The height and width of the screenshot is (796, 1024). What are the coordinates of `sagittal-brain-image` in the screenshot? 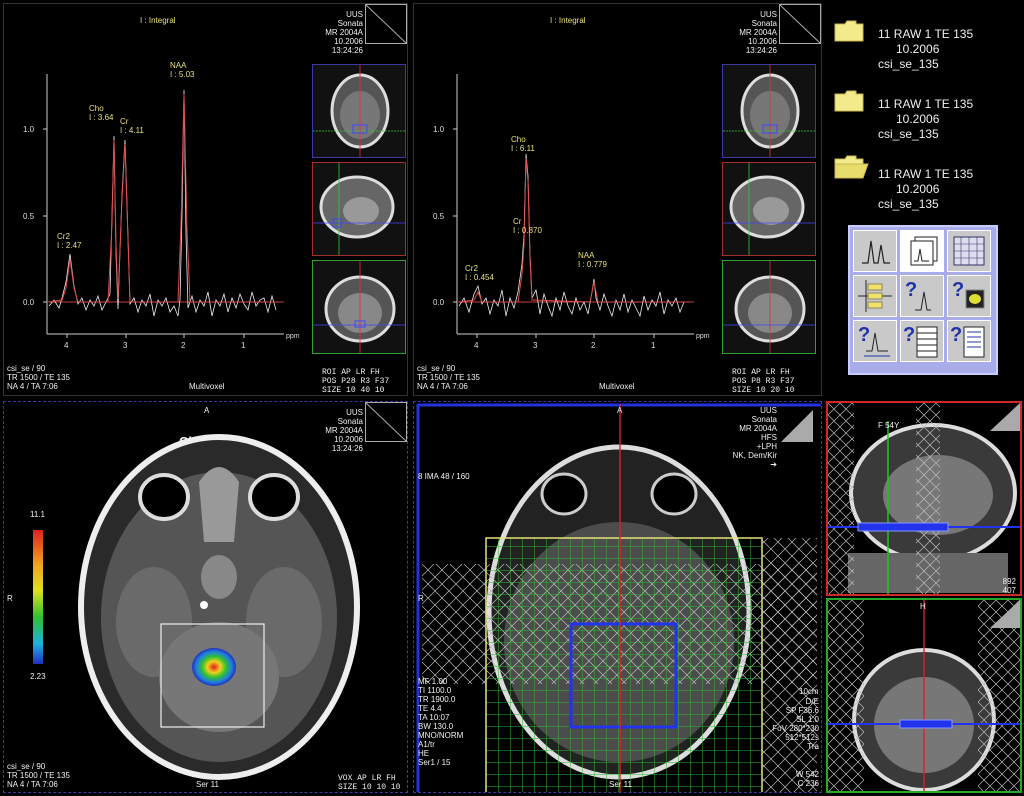 It's located at (925, 499).